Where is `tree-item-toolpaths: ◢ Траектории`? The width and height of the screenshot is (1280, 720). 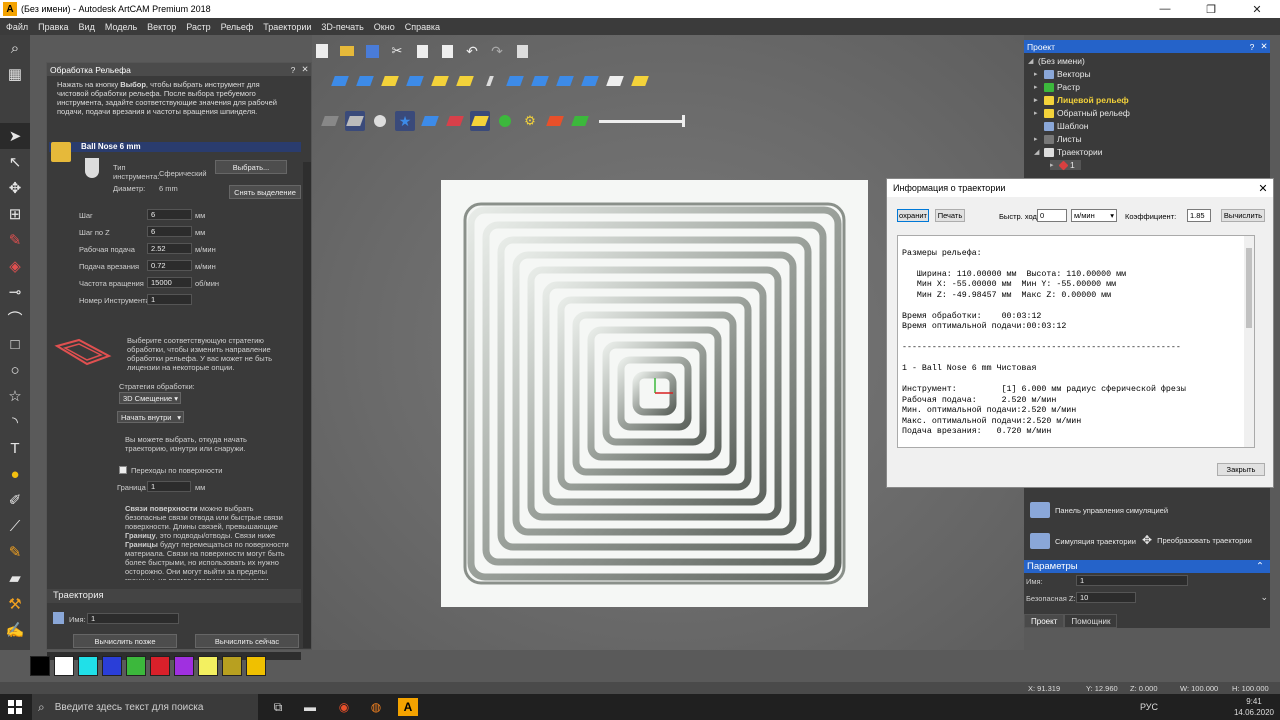
tree-item-toolpaths: ◢ Траектории is located at coordinates (1068, 152).